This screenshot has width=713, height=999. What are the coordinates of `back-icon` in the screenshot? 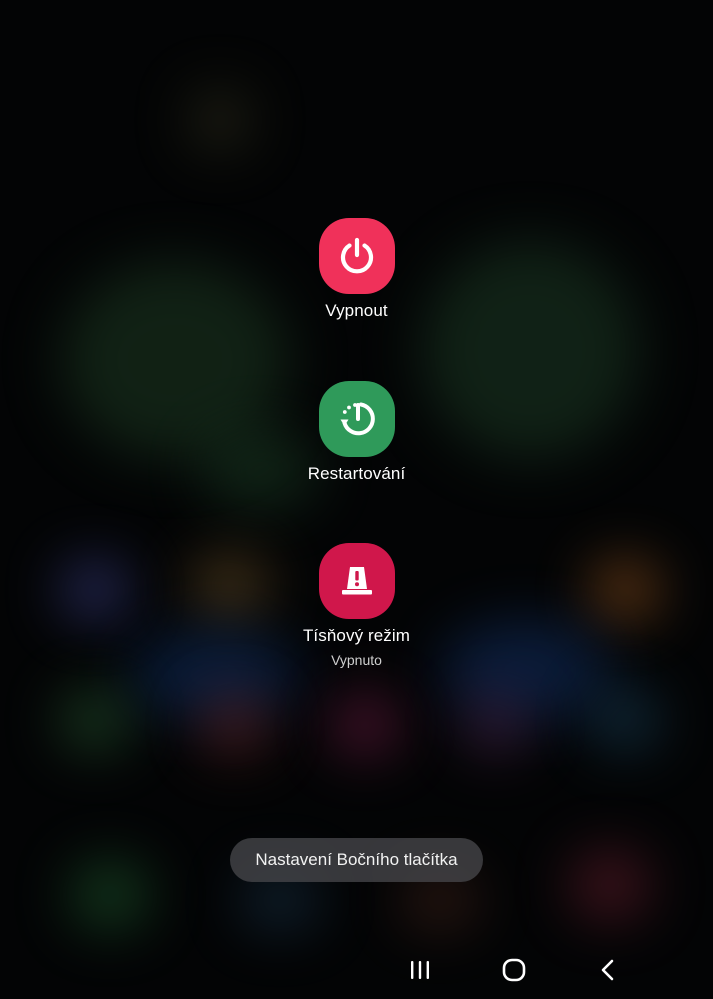 It's located at (607, 970).